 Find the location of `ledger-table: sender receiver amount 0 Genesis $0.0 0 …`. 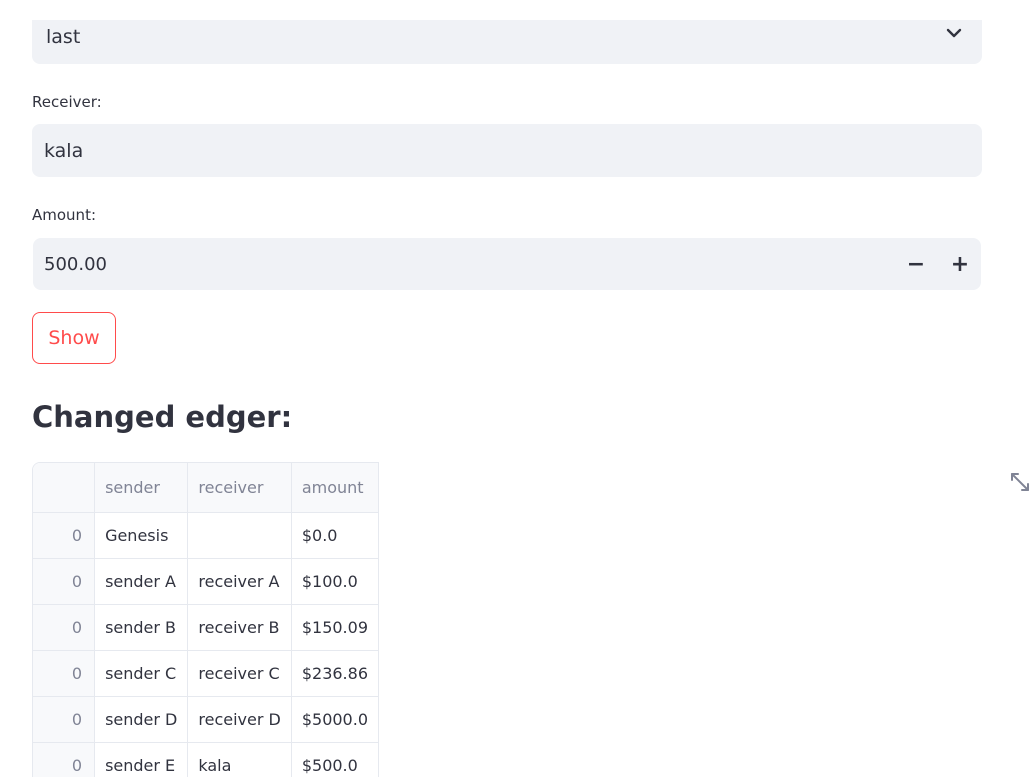

ledger-table: sender receiver amount 0 Genesis $0.0 0 … is located at coordinates (205, 619).